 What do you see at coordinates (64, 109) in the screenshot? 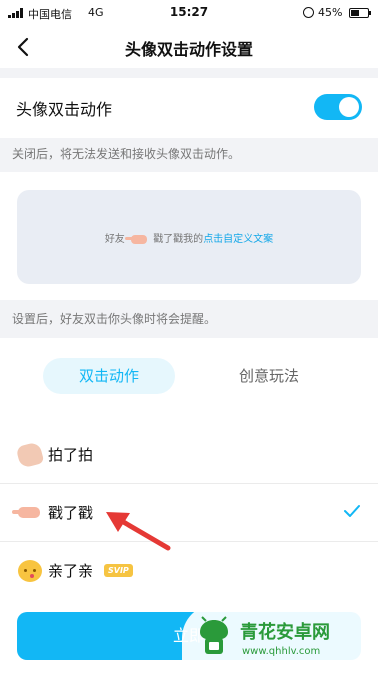
I see `toggle-label: 头像双击动作` at bounding box center [64, 109].